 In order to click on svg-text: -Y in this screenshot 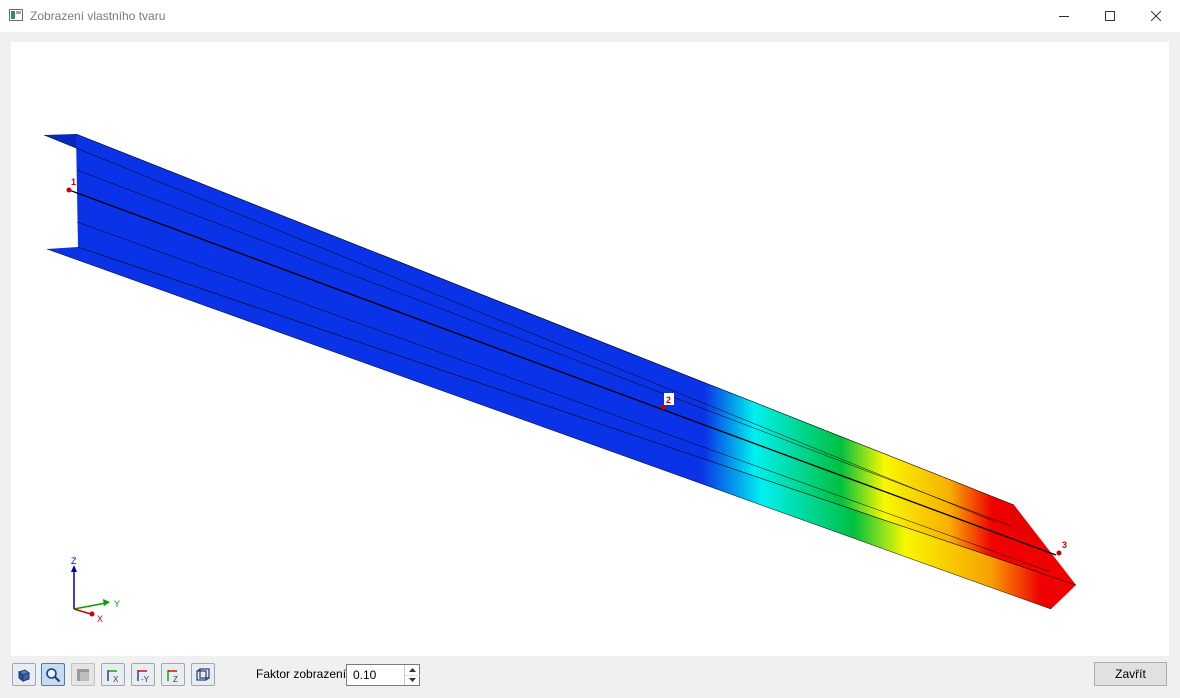, I will do `click(145, 679)`.